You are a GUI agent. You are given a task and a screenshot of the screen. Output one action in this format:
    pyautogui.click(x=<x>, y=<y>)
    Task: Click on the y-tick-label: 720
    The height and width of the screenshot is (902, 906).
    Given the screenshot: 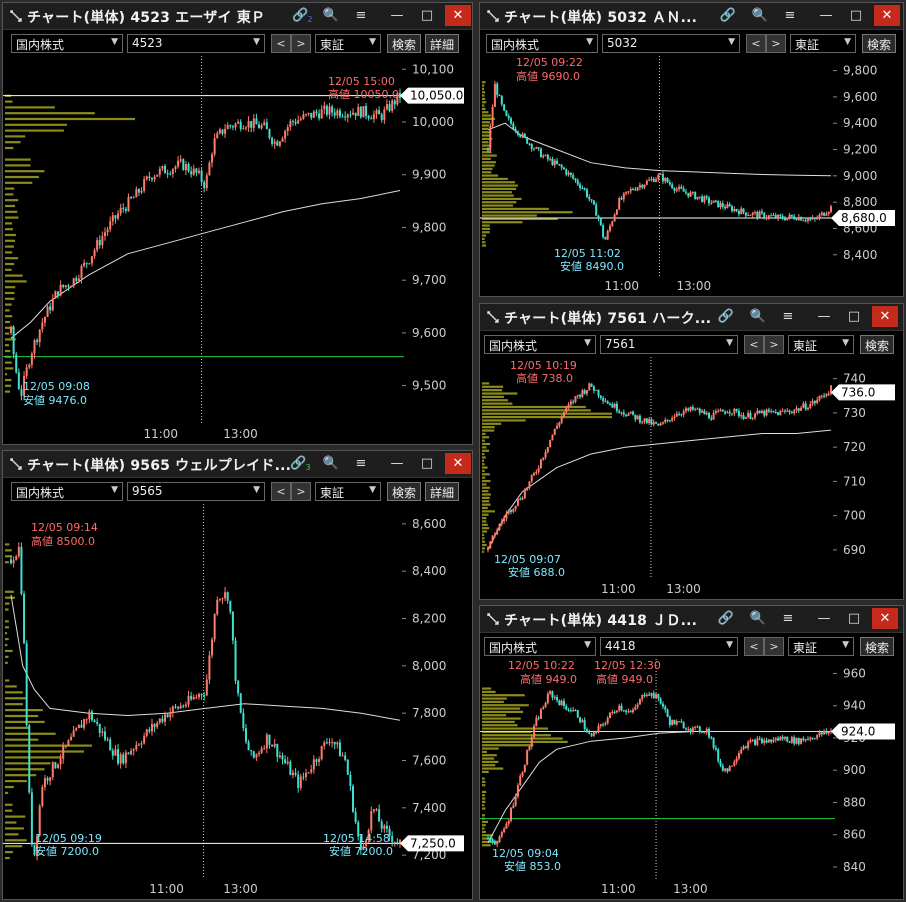 What is the action you would take?
    pyautogui.click(x=854, y=447)
    